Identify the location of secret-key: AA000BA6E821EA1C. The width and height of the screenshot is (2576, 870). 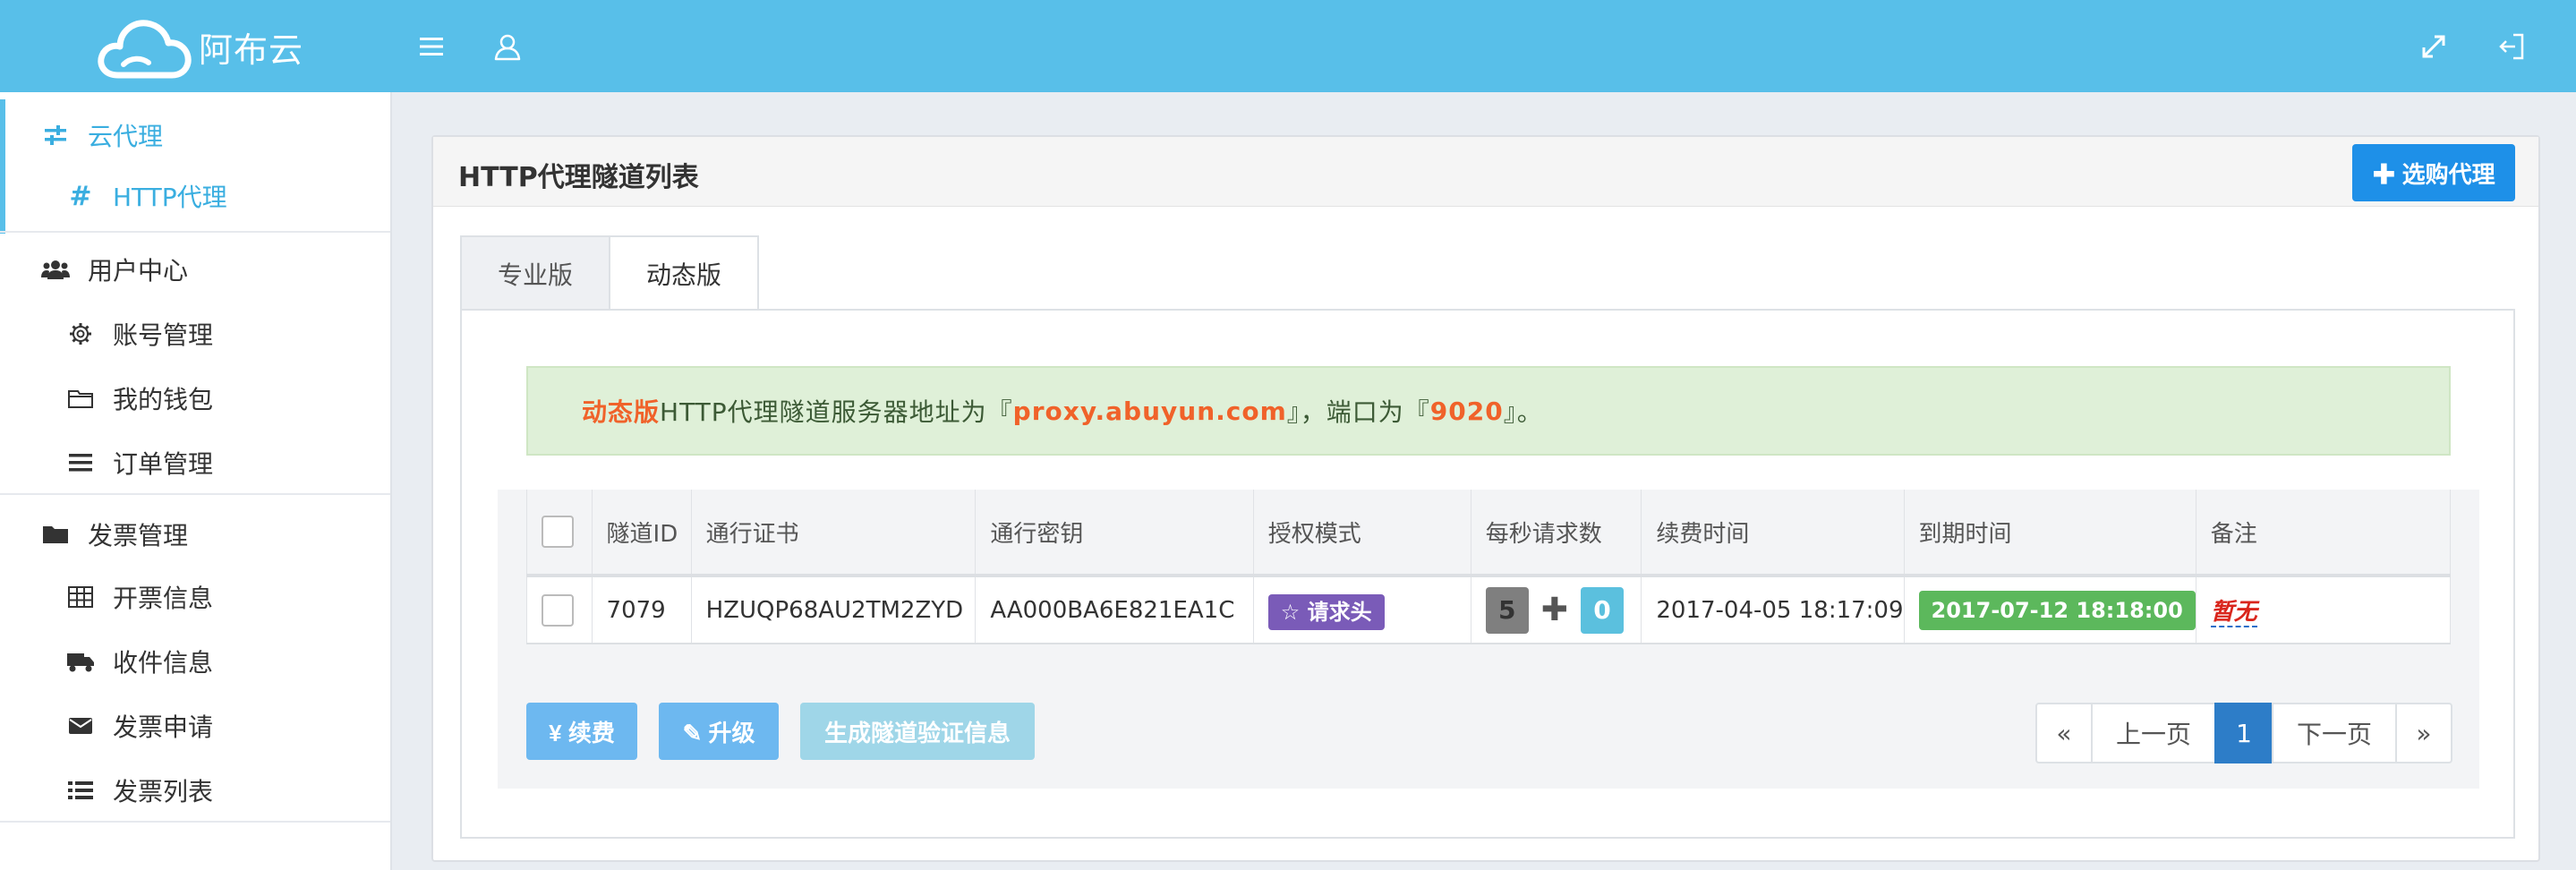
(1114, 610).